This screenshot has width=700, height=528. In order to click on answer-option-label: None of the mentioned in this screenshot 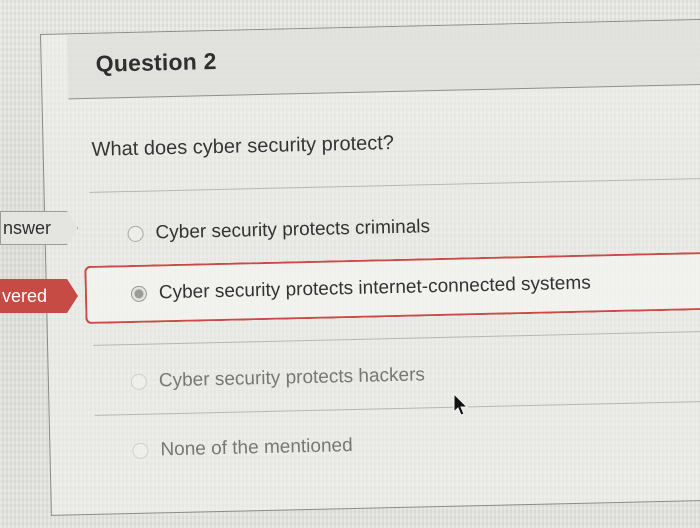, I will do `click(256, 448)`.